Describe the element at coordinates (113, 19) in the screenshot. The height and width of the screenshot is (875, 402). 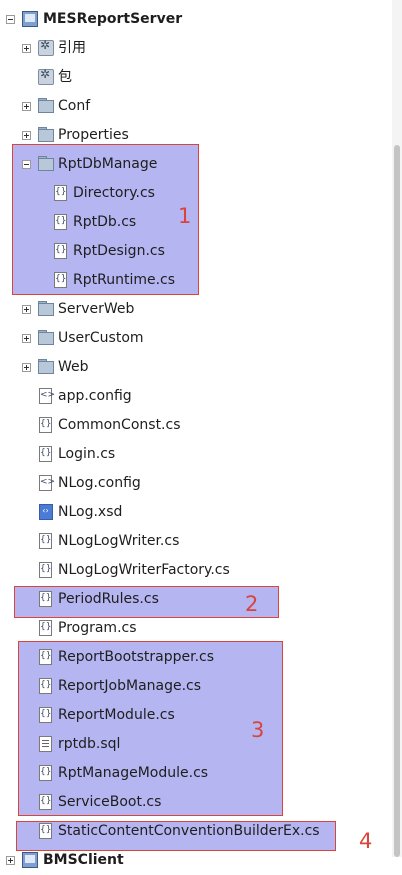
I see `project-label: MESReportServer` at that location.